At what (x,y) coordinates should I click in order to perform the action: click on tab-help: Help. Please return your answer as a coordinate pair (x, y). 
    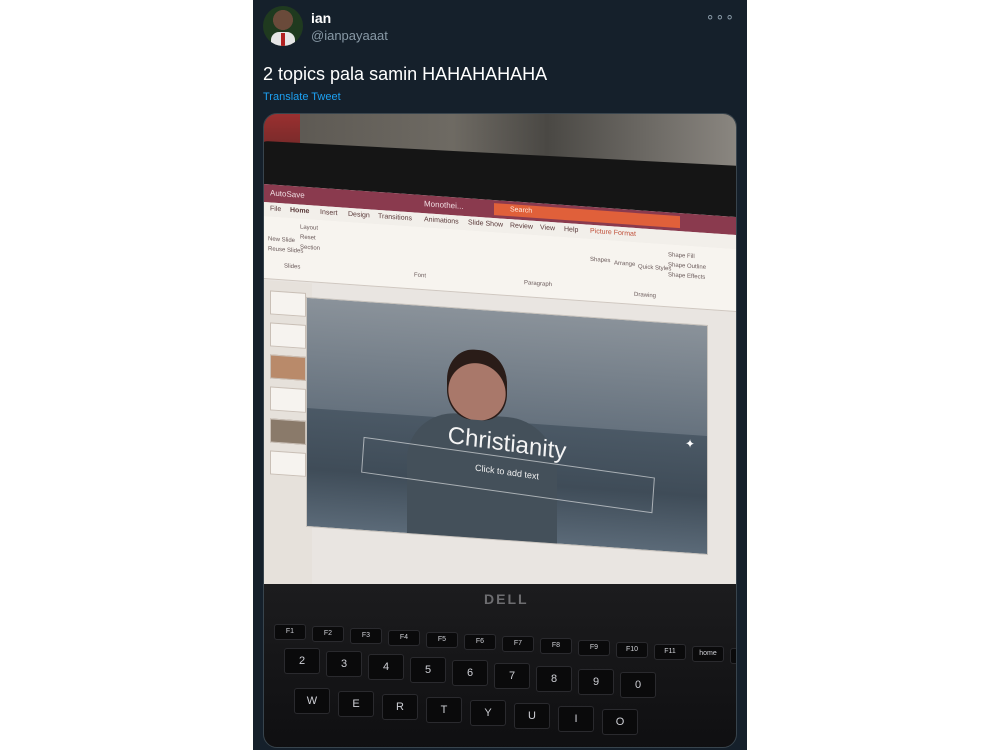
    Looking at the image, I should click on (571, 229).